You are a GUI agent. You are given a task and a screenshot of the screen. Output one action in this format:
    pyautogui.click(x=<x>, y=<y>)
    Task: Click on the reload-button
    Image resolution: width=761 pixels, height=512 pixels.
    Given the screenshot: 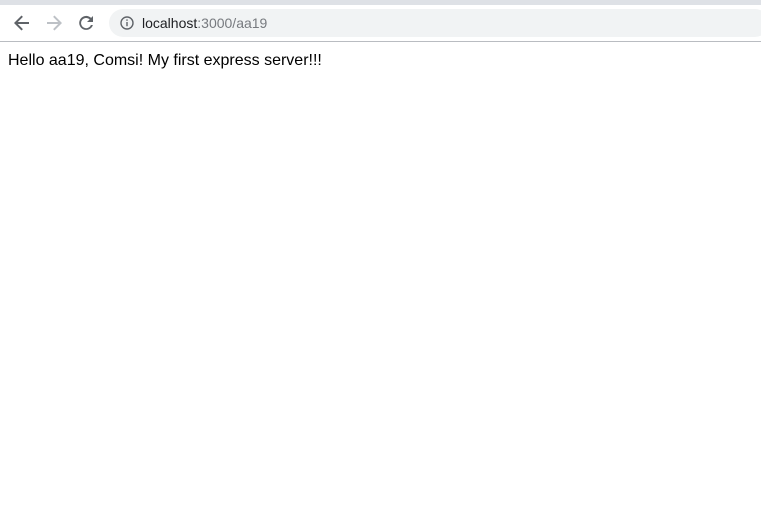 What is the action you would take?
    pyautogui.click(x=86, y=23)
    